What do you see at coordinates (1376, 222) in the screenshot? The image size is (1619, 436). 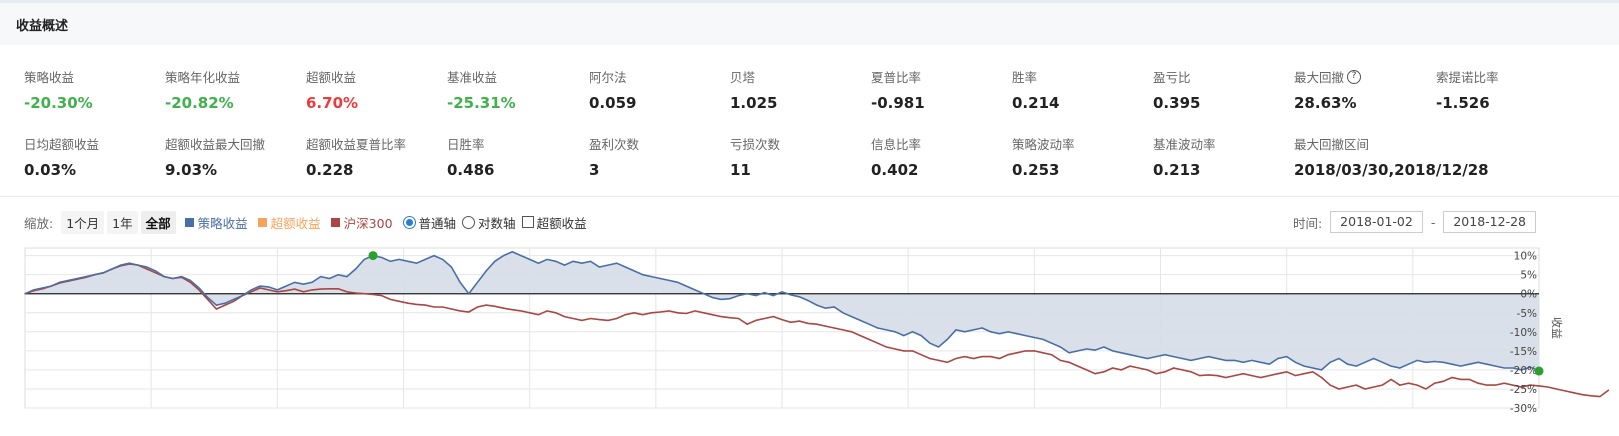 I see `start-date-input: 2018-01-02` at bounding box center [1376, 222].